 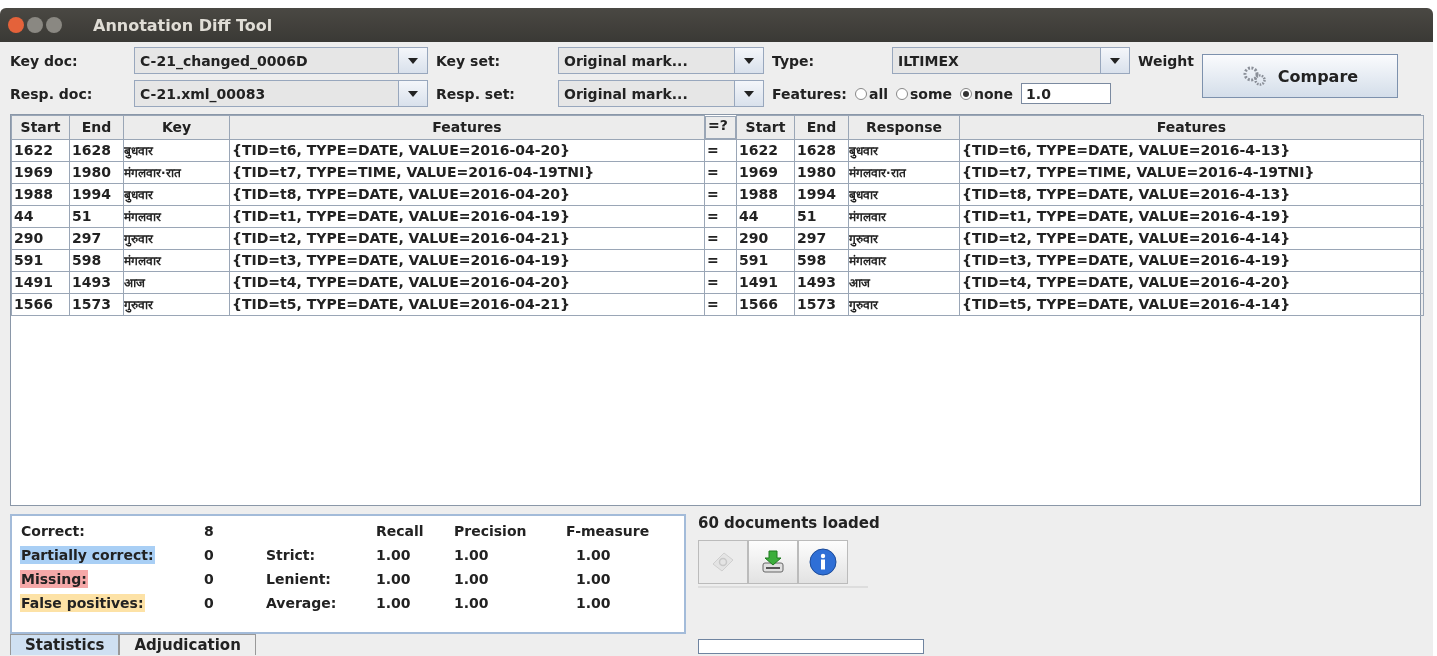 I want to click on table-cell: बुधवार, so click(x=176, y=194).